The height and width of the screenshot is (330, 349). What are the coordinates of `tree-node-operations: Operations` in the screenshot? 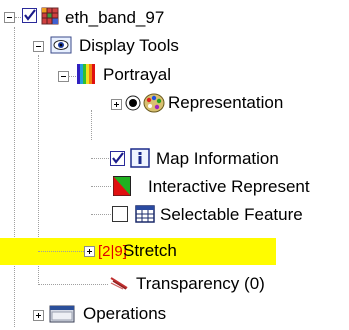 It's located at (174, 315).